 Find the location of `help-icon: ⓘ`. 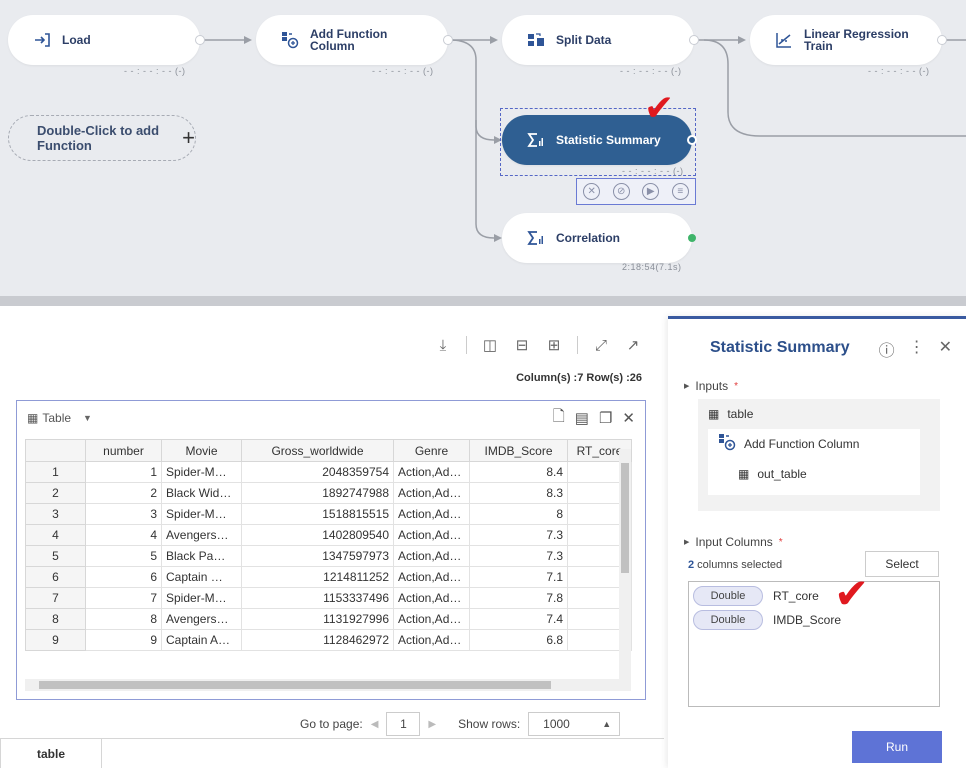

help-icon: ⓘ is located at coordinates (887, 349).